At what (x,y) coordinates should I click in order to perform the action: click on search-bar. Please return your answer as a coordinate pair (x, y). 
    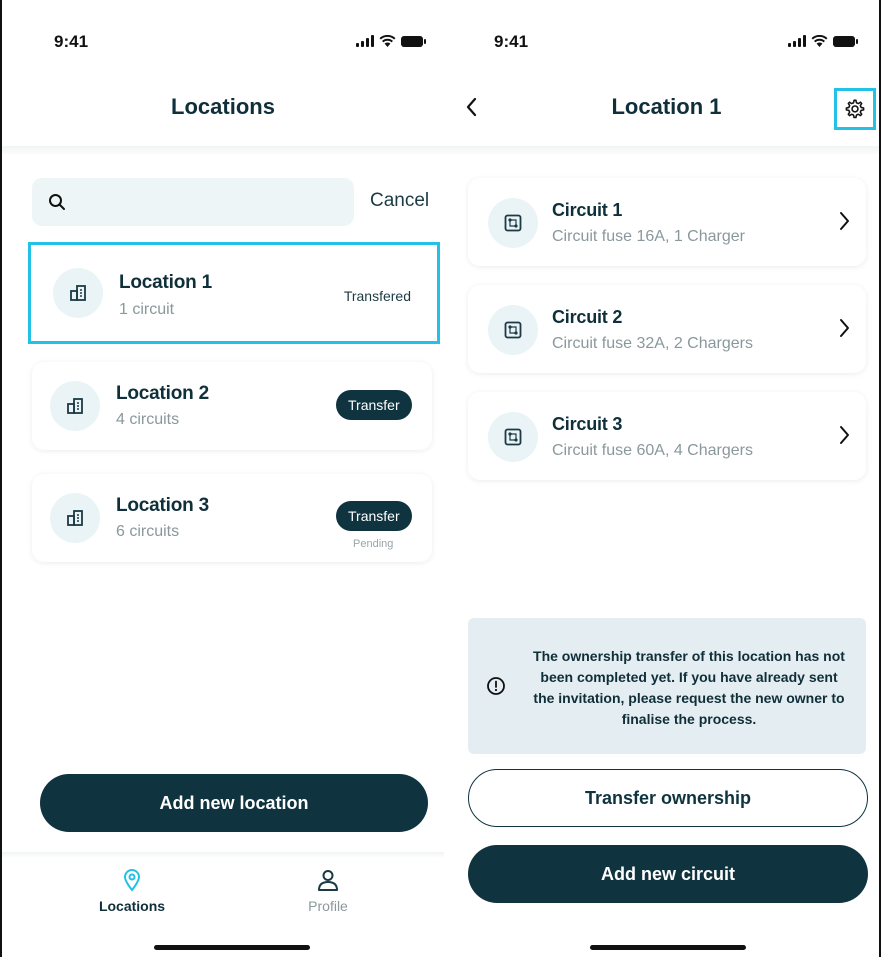
    Looking at the image, I should click on (193, 202).